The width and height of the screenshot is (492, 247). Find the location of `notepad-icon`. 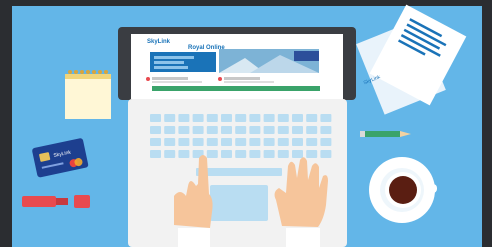

notepad-icon is located at coordinates (88, 94).